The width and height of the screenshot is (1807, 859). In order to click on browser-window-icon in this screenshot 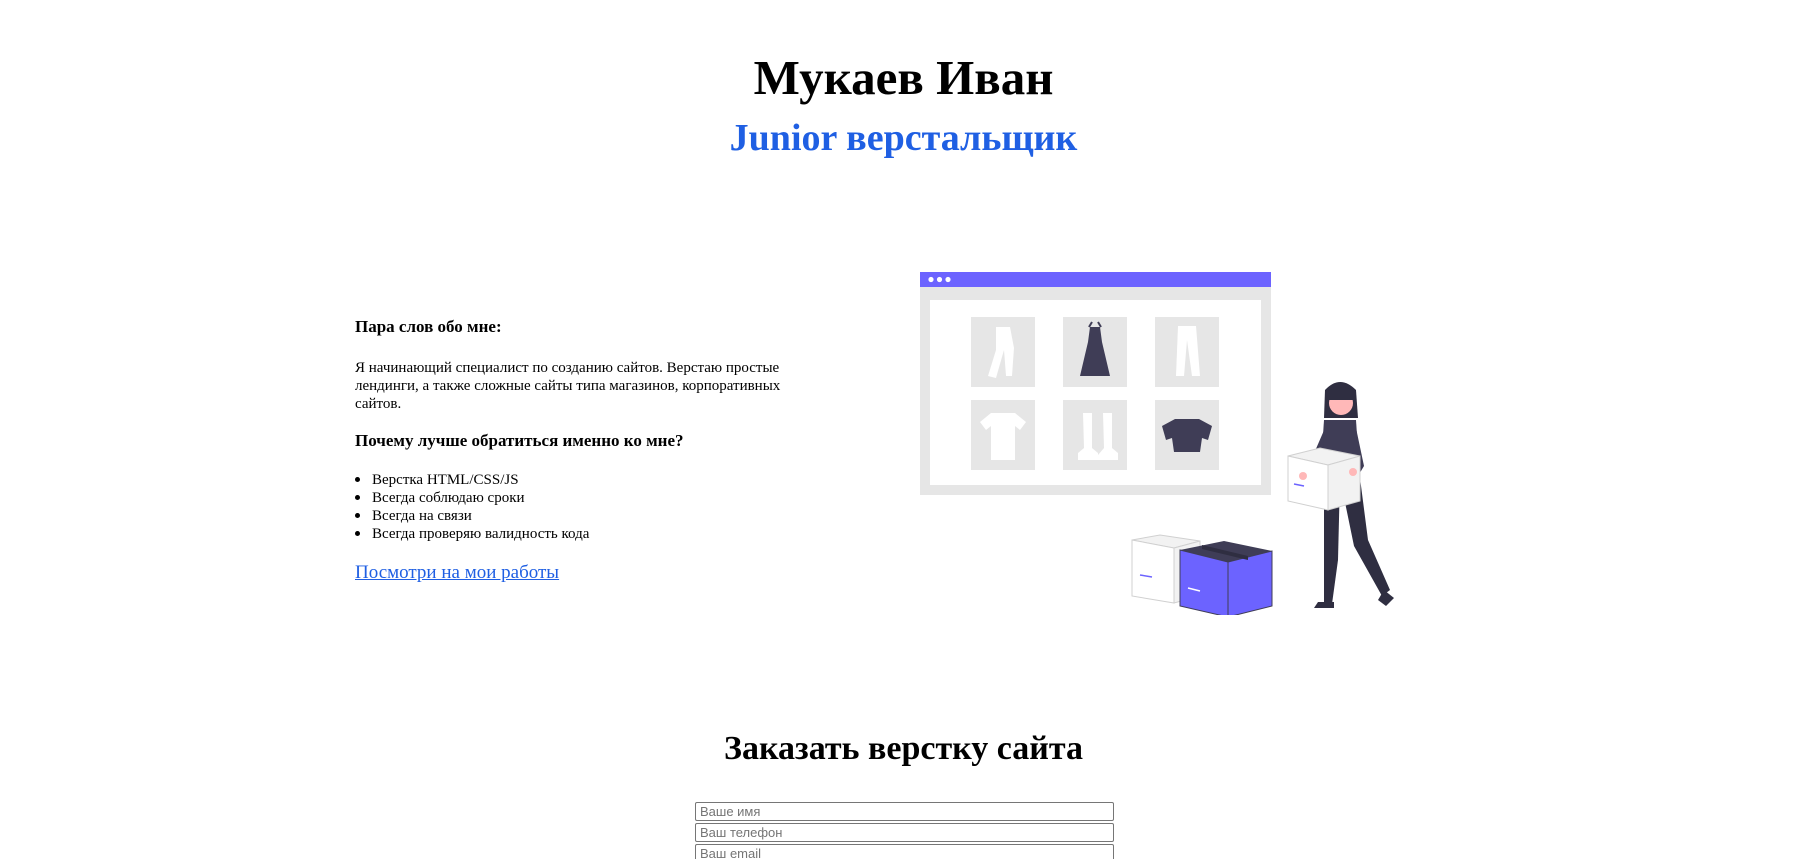, I will do `click(1095, 383)`.